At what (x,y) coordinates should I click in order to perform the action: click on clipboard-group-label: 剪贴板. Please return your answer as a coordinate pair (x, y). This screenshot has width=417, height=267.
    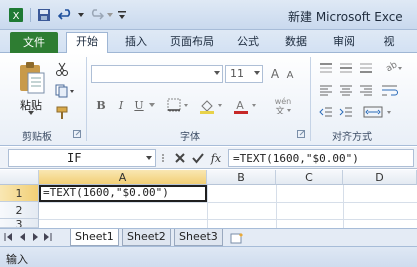
    Looking at the image, I should click on (37, 137).